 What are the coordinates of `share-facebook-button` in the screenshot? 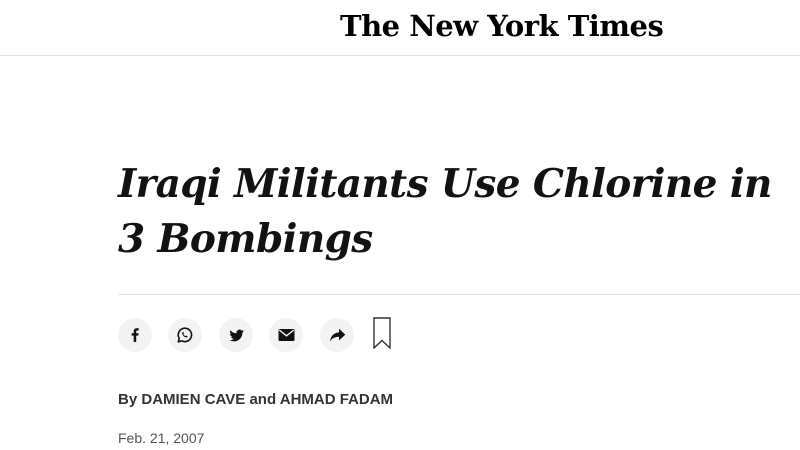 It's located at (135, 335).